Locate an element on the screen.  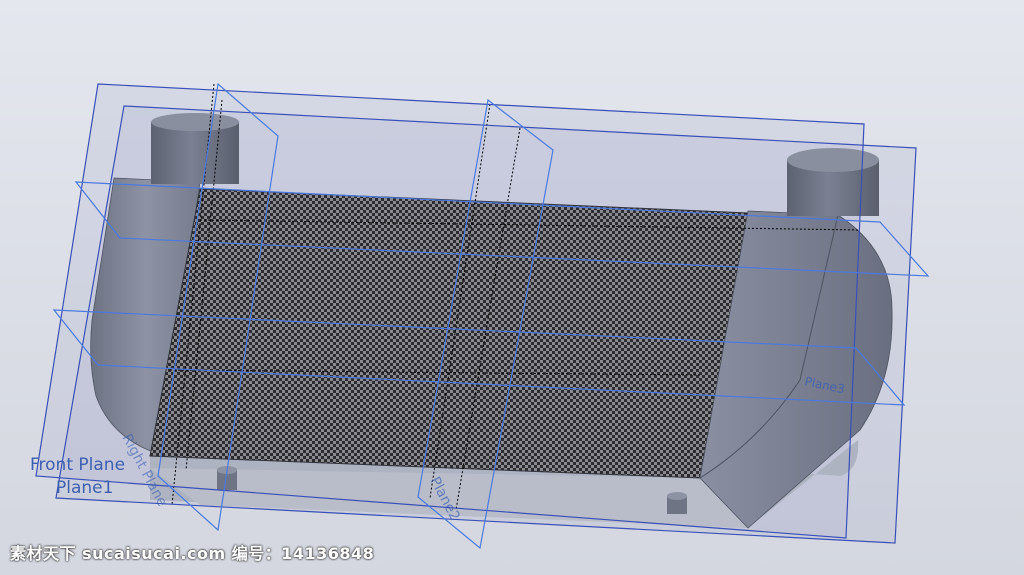
watermark-text: 素材天下 sucaisucai.com 编号：14136848 is located at coordinates (192, 553).